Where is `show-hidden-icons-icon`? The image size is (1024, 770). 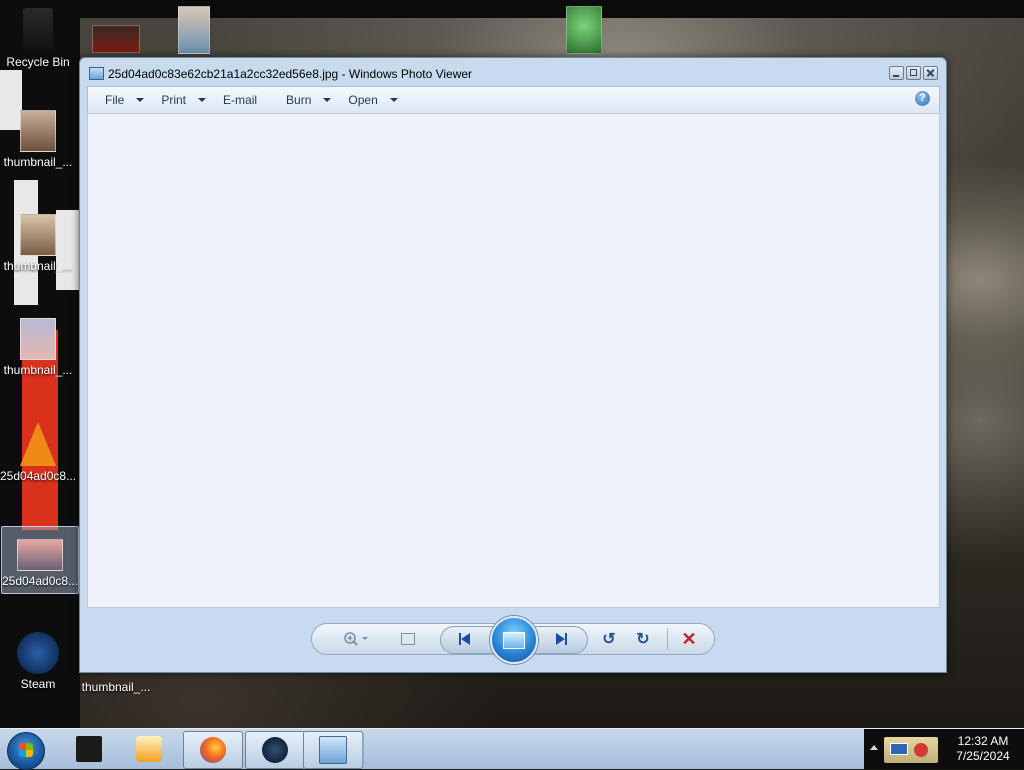
show-hidden-icons-icon is located at coordinates (874, 747).